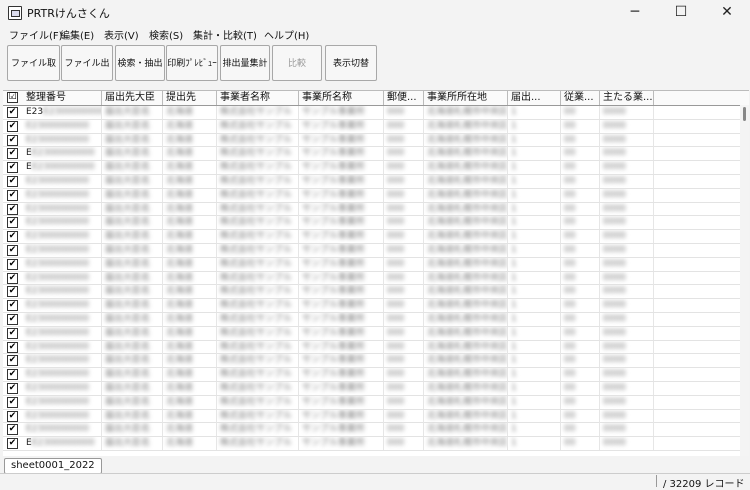 The image size is (750, 490). I want to click on menu-file: ファイル(F), so click(36, 34).